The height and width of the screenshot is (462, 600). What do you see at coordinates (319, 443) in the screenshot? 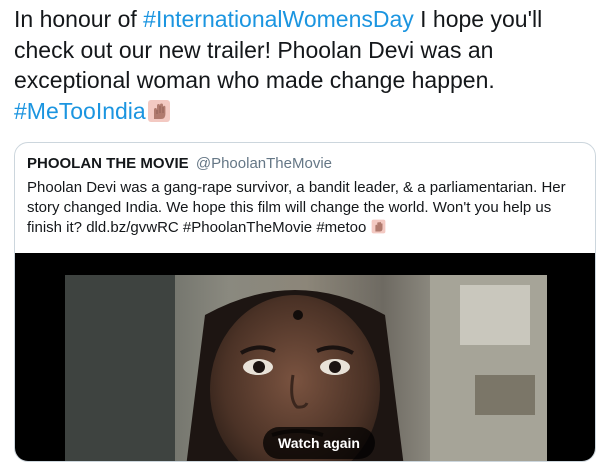
I see `watch-again-button: Watch again` at bounding box center [319, 443].